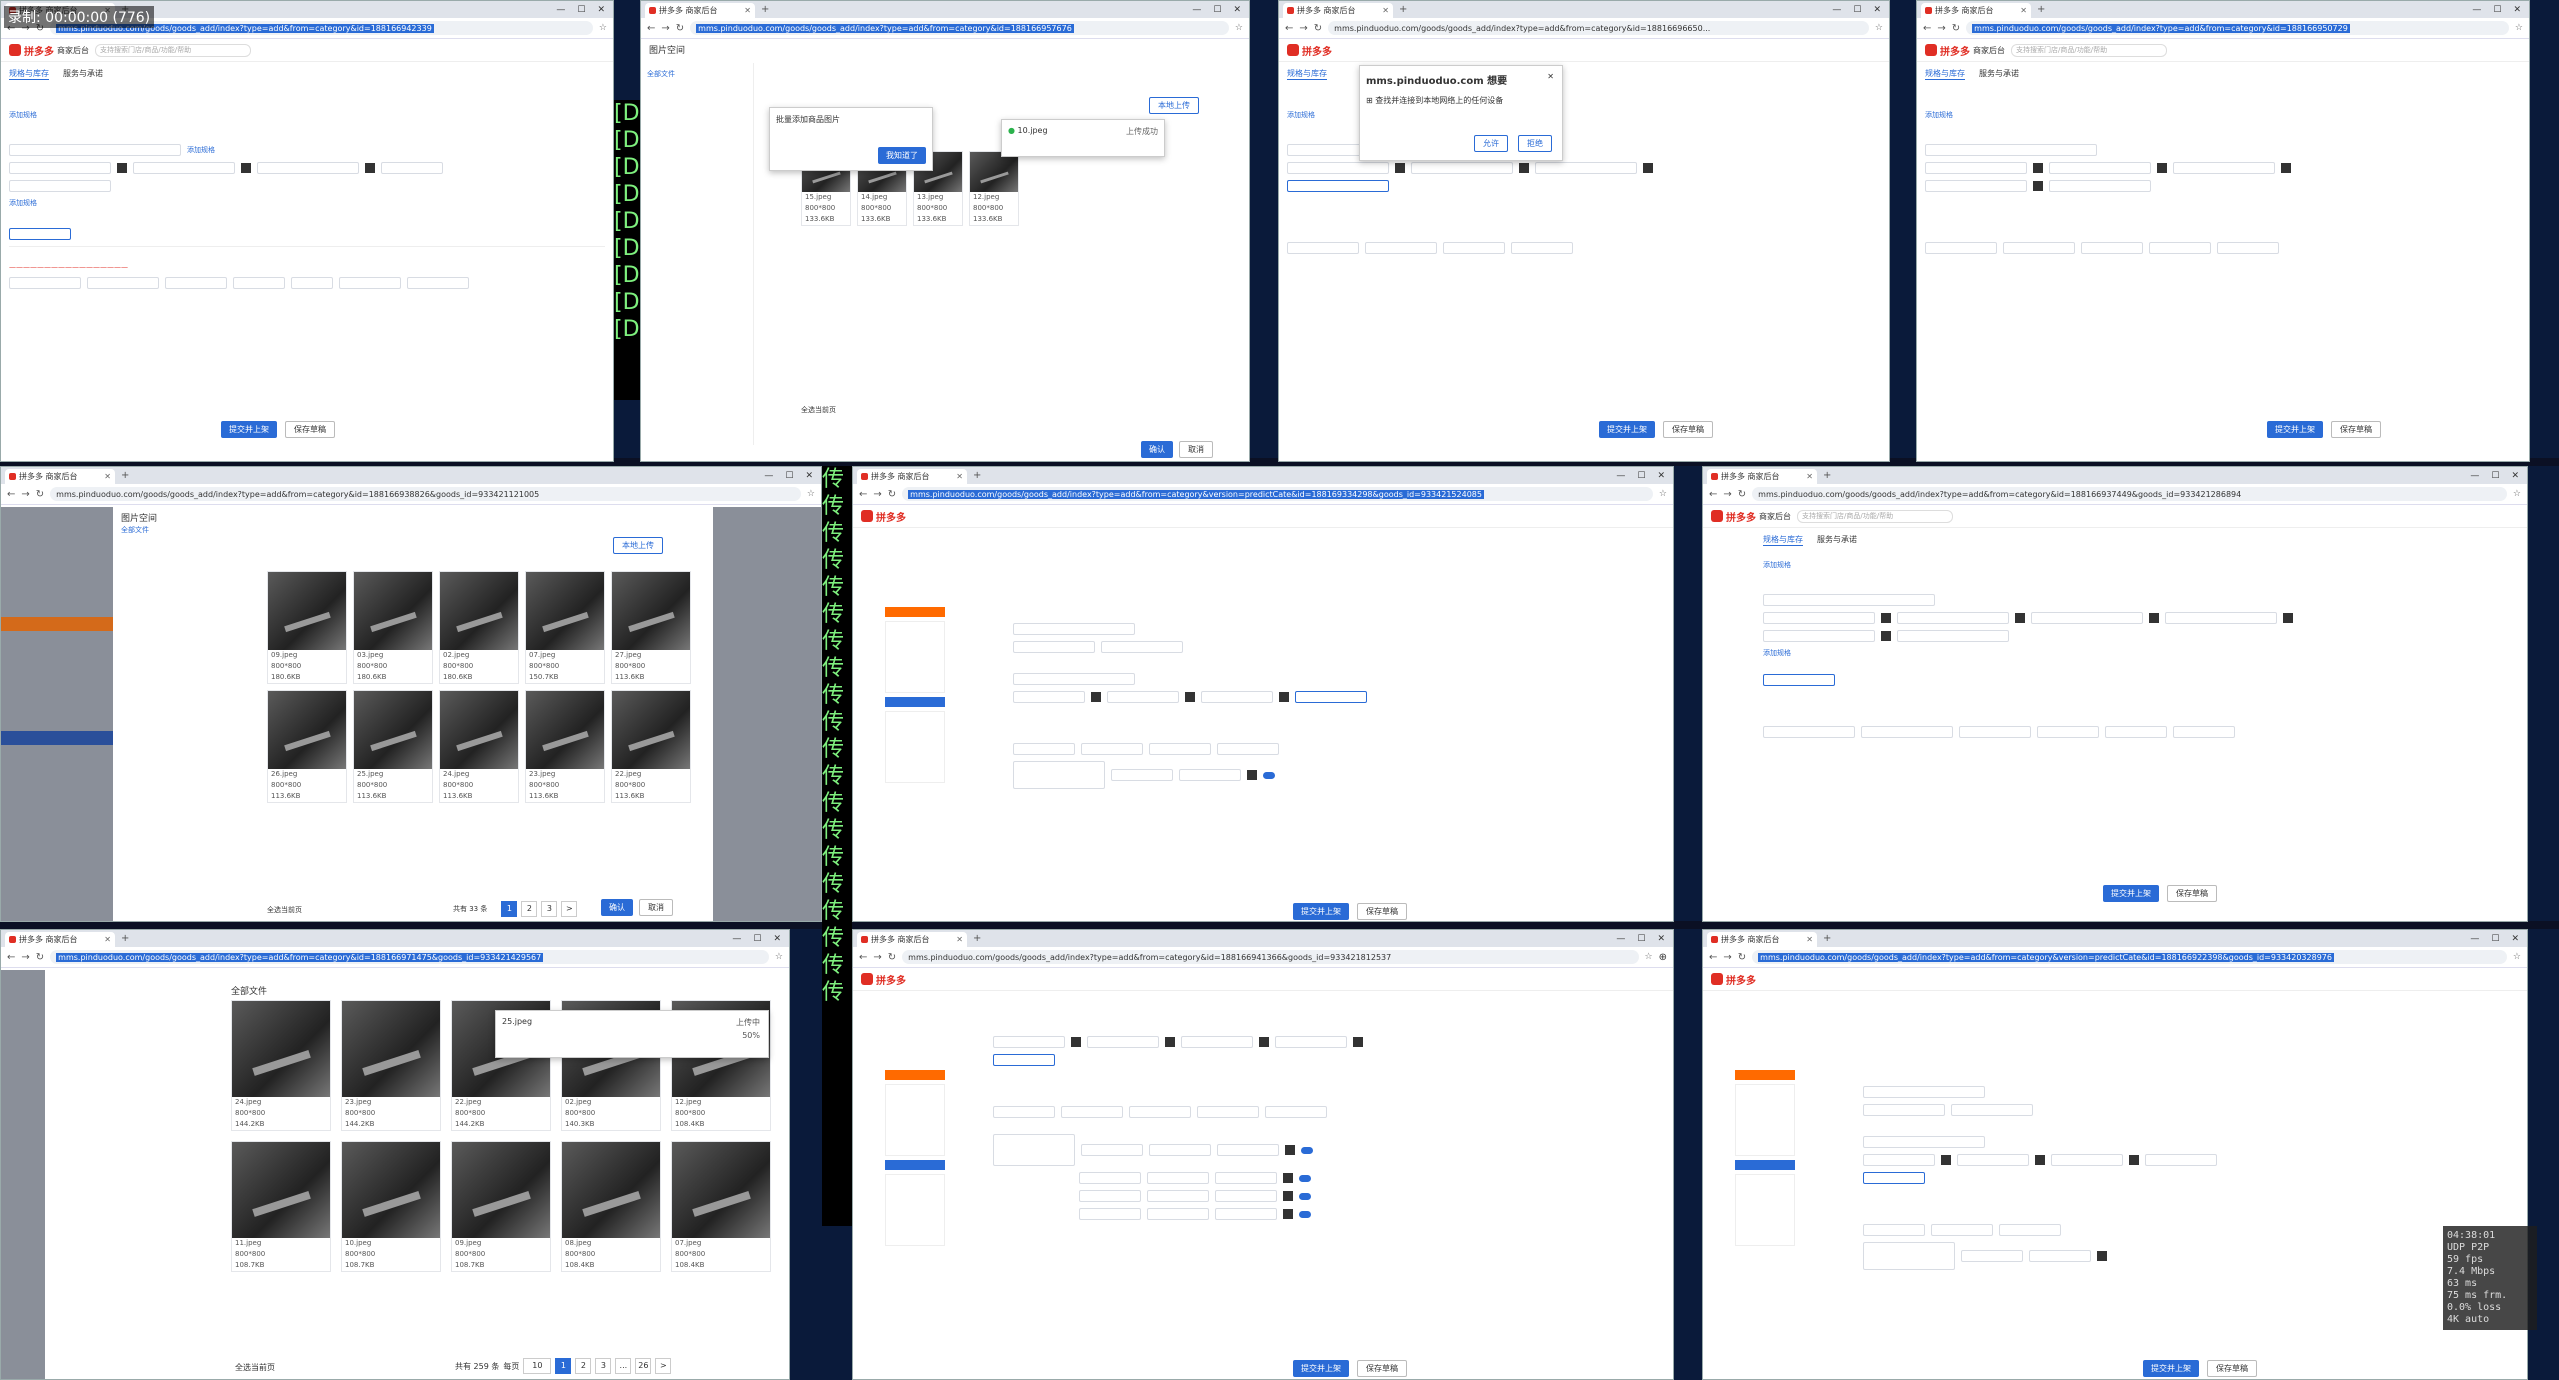 The image size is (2559, 1380). I want to click on image-card: 24.jpeg 800*800 144.2KB, so click(281, 1065).